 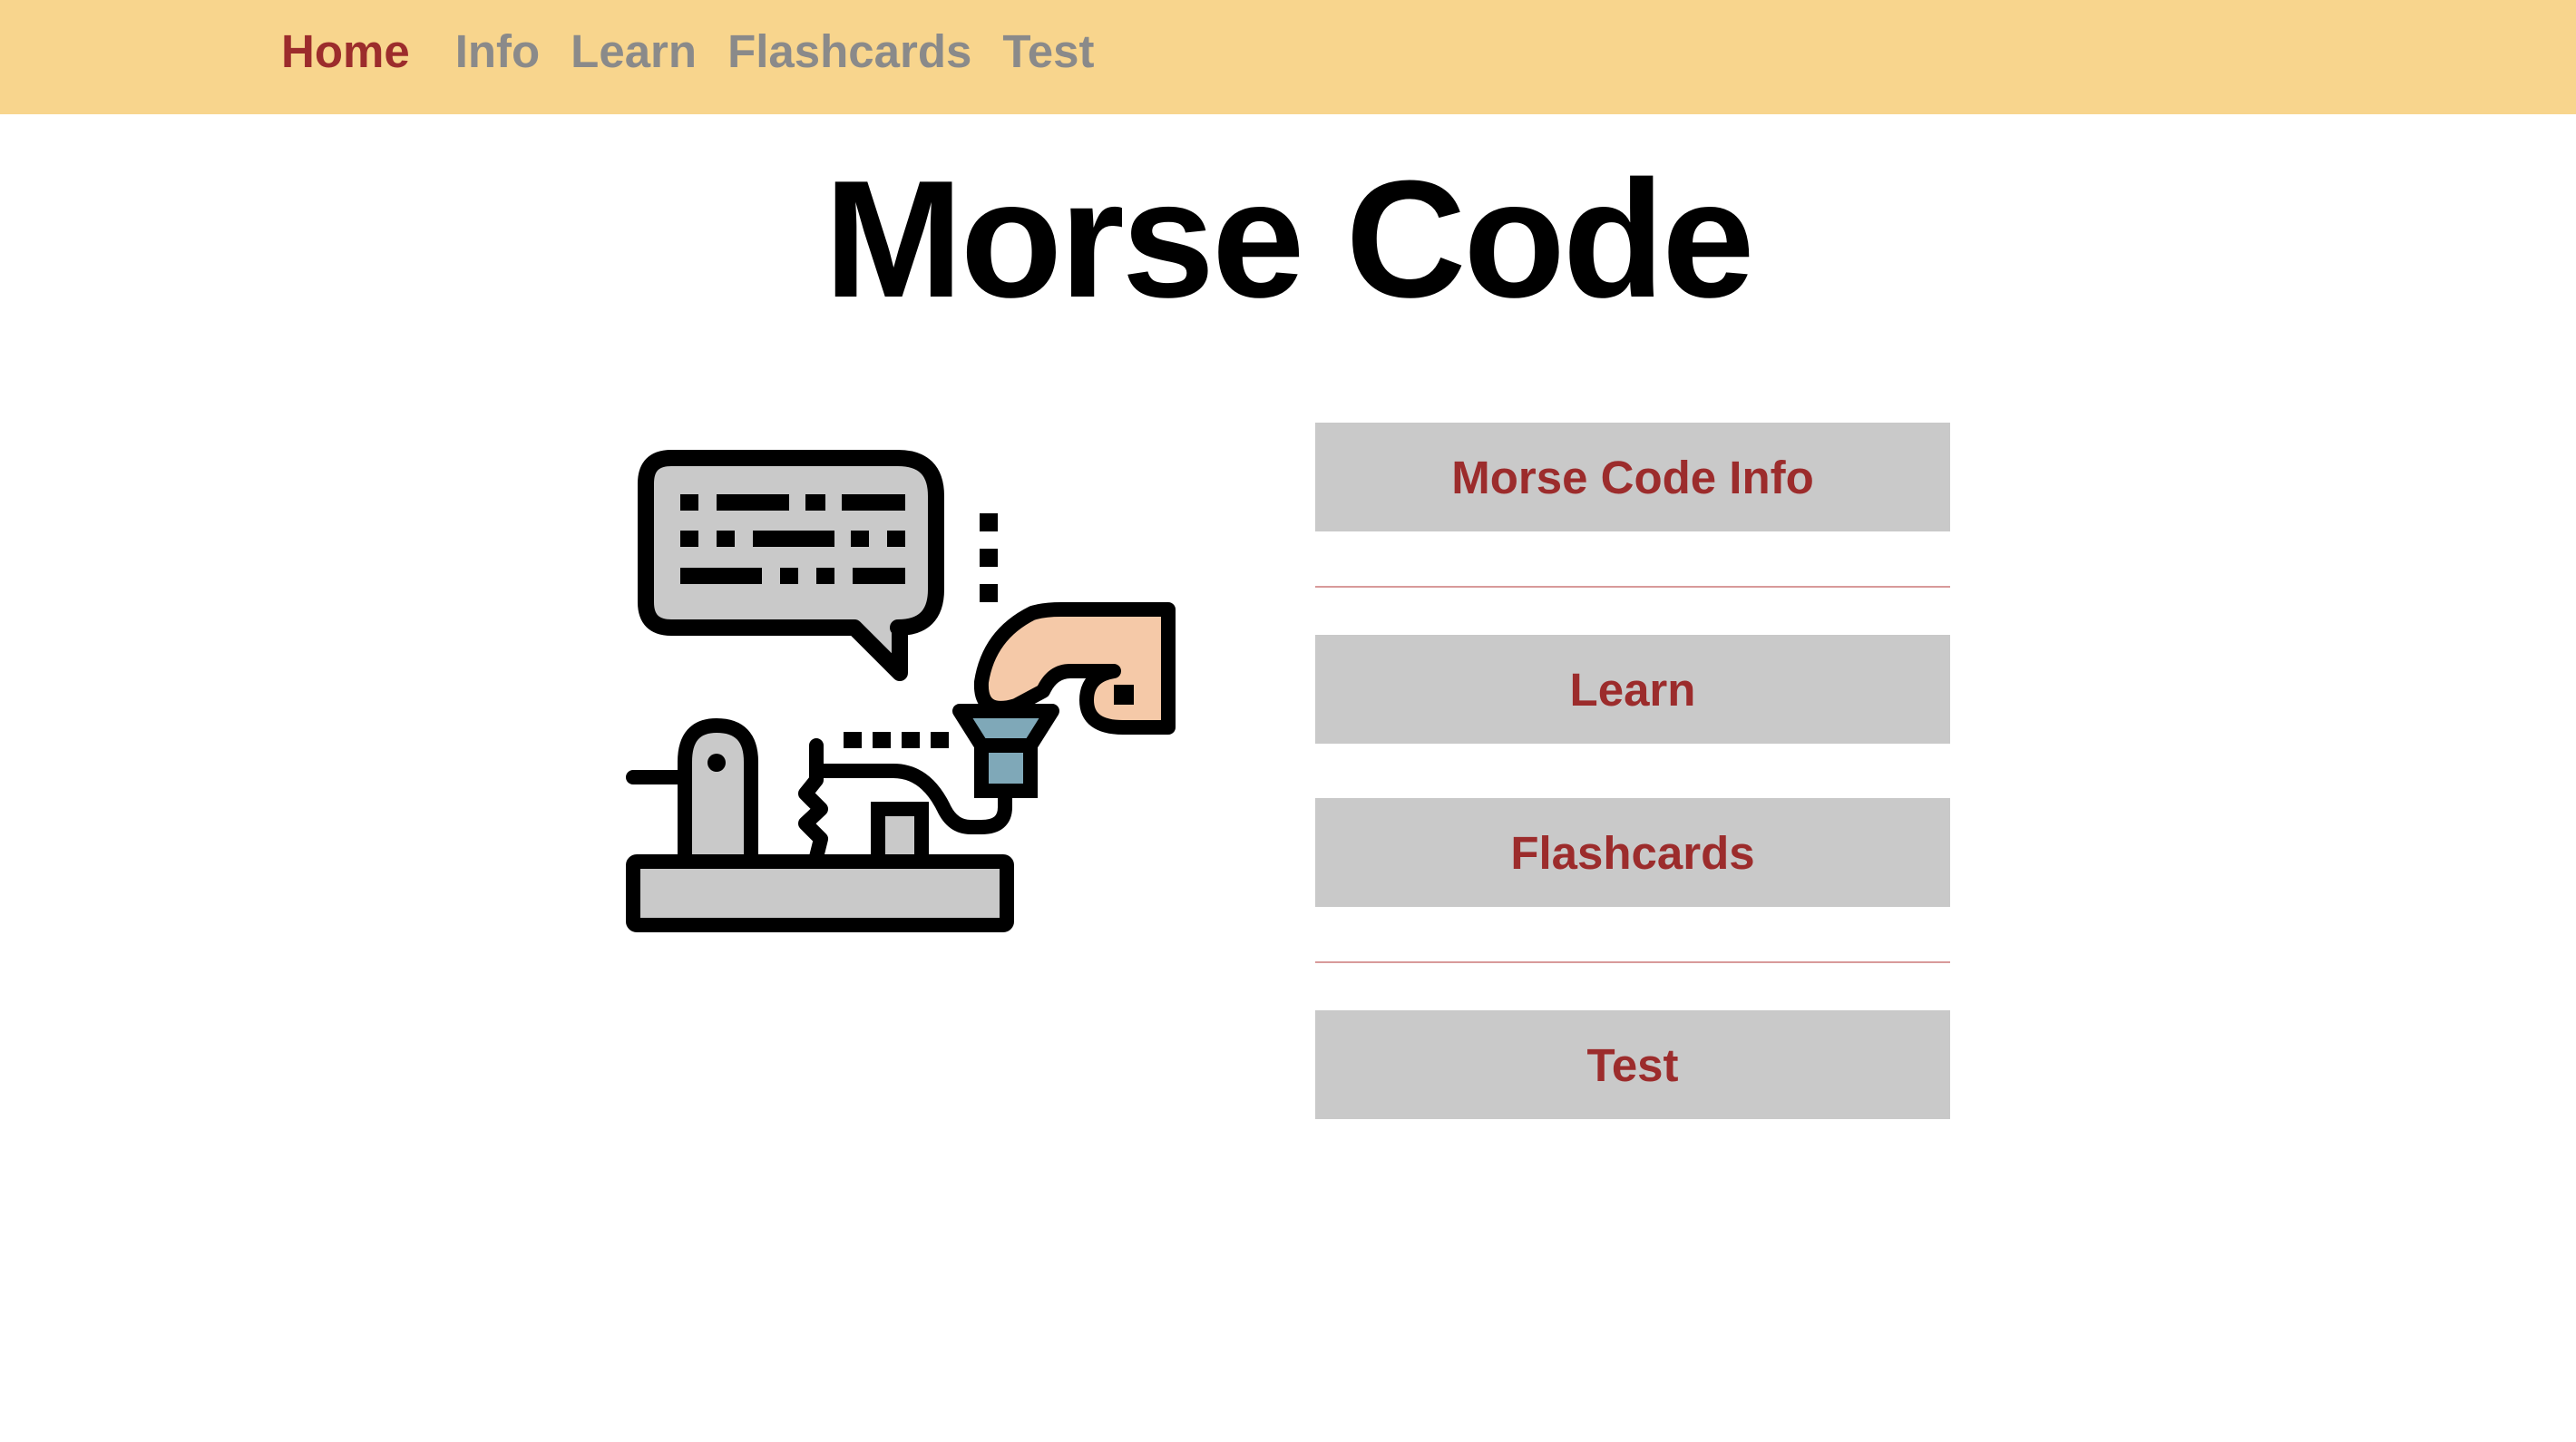 What do you see at coordinates (1632, 852) in the screenshot?
I see `flashcards-button: Flashcards` at bounding box center [1632, 852].